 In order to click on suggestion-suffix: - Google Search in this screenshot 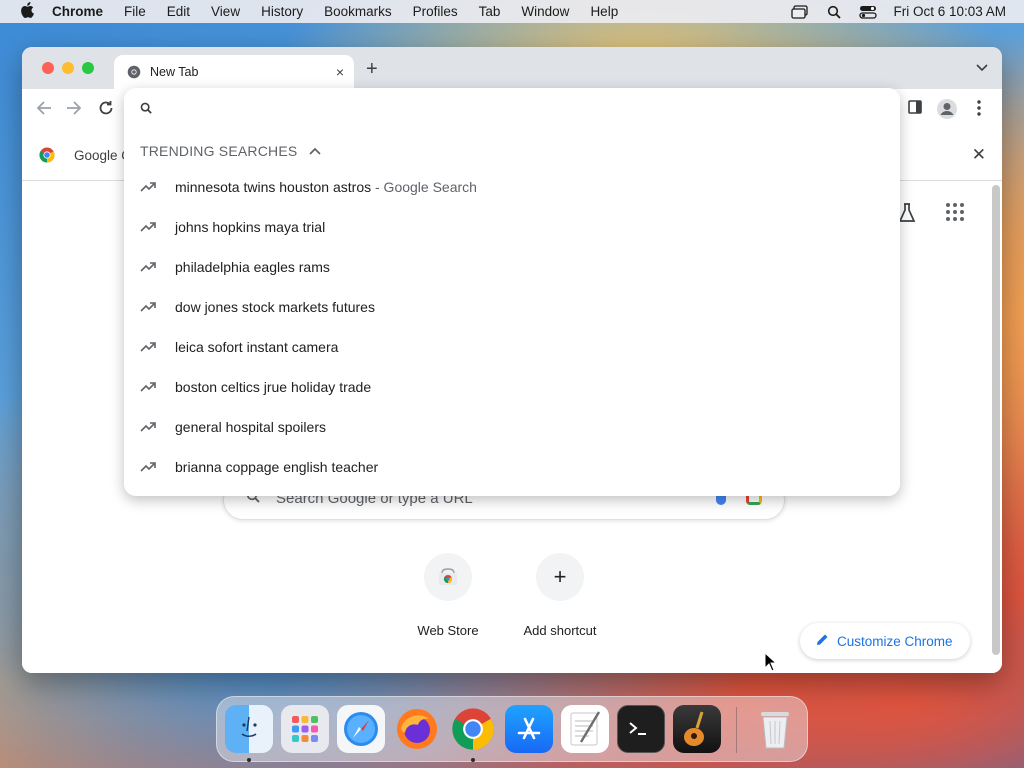, I will do `click(424, 187)`.